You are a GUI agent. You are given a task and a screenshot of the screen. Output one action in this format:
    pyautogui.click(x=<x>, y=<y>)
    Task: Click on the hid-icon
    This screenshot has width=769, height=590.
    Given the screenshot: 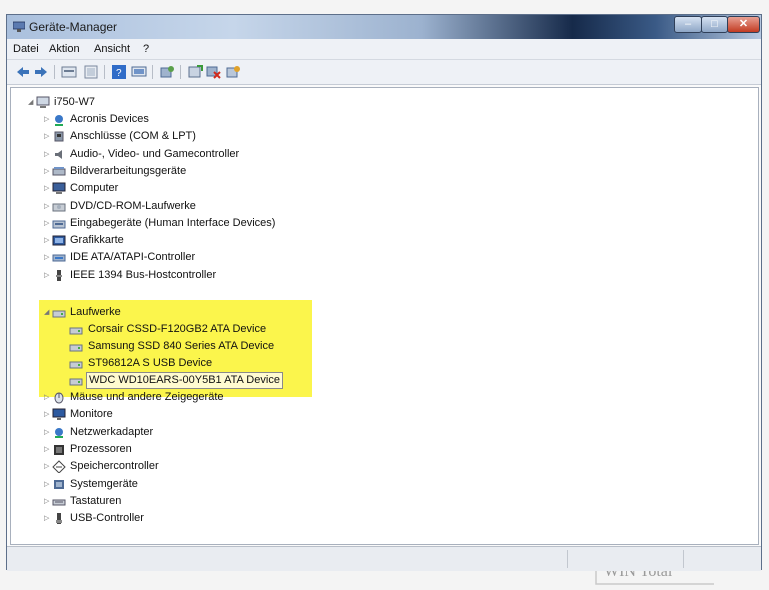 What is the action you would take?
    pyautogui.click(x=59, y=224)
    